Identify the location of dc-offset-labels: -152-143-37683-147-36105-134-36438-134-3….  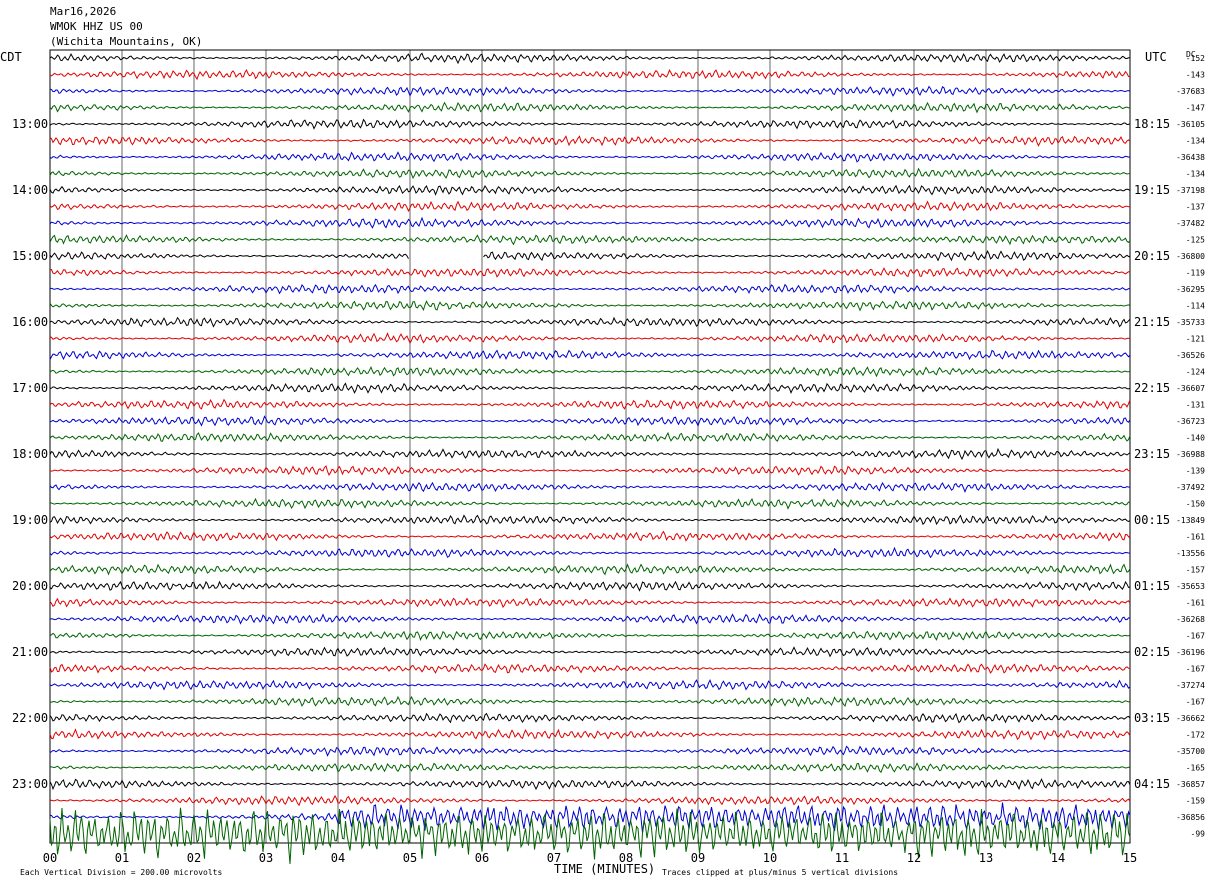
(1190, 446).